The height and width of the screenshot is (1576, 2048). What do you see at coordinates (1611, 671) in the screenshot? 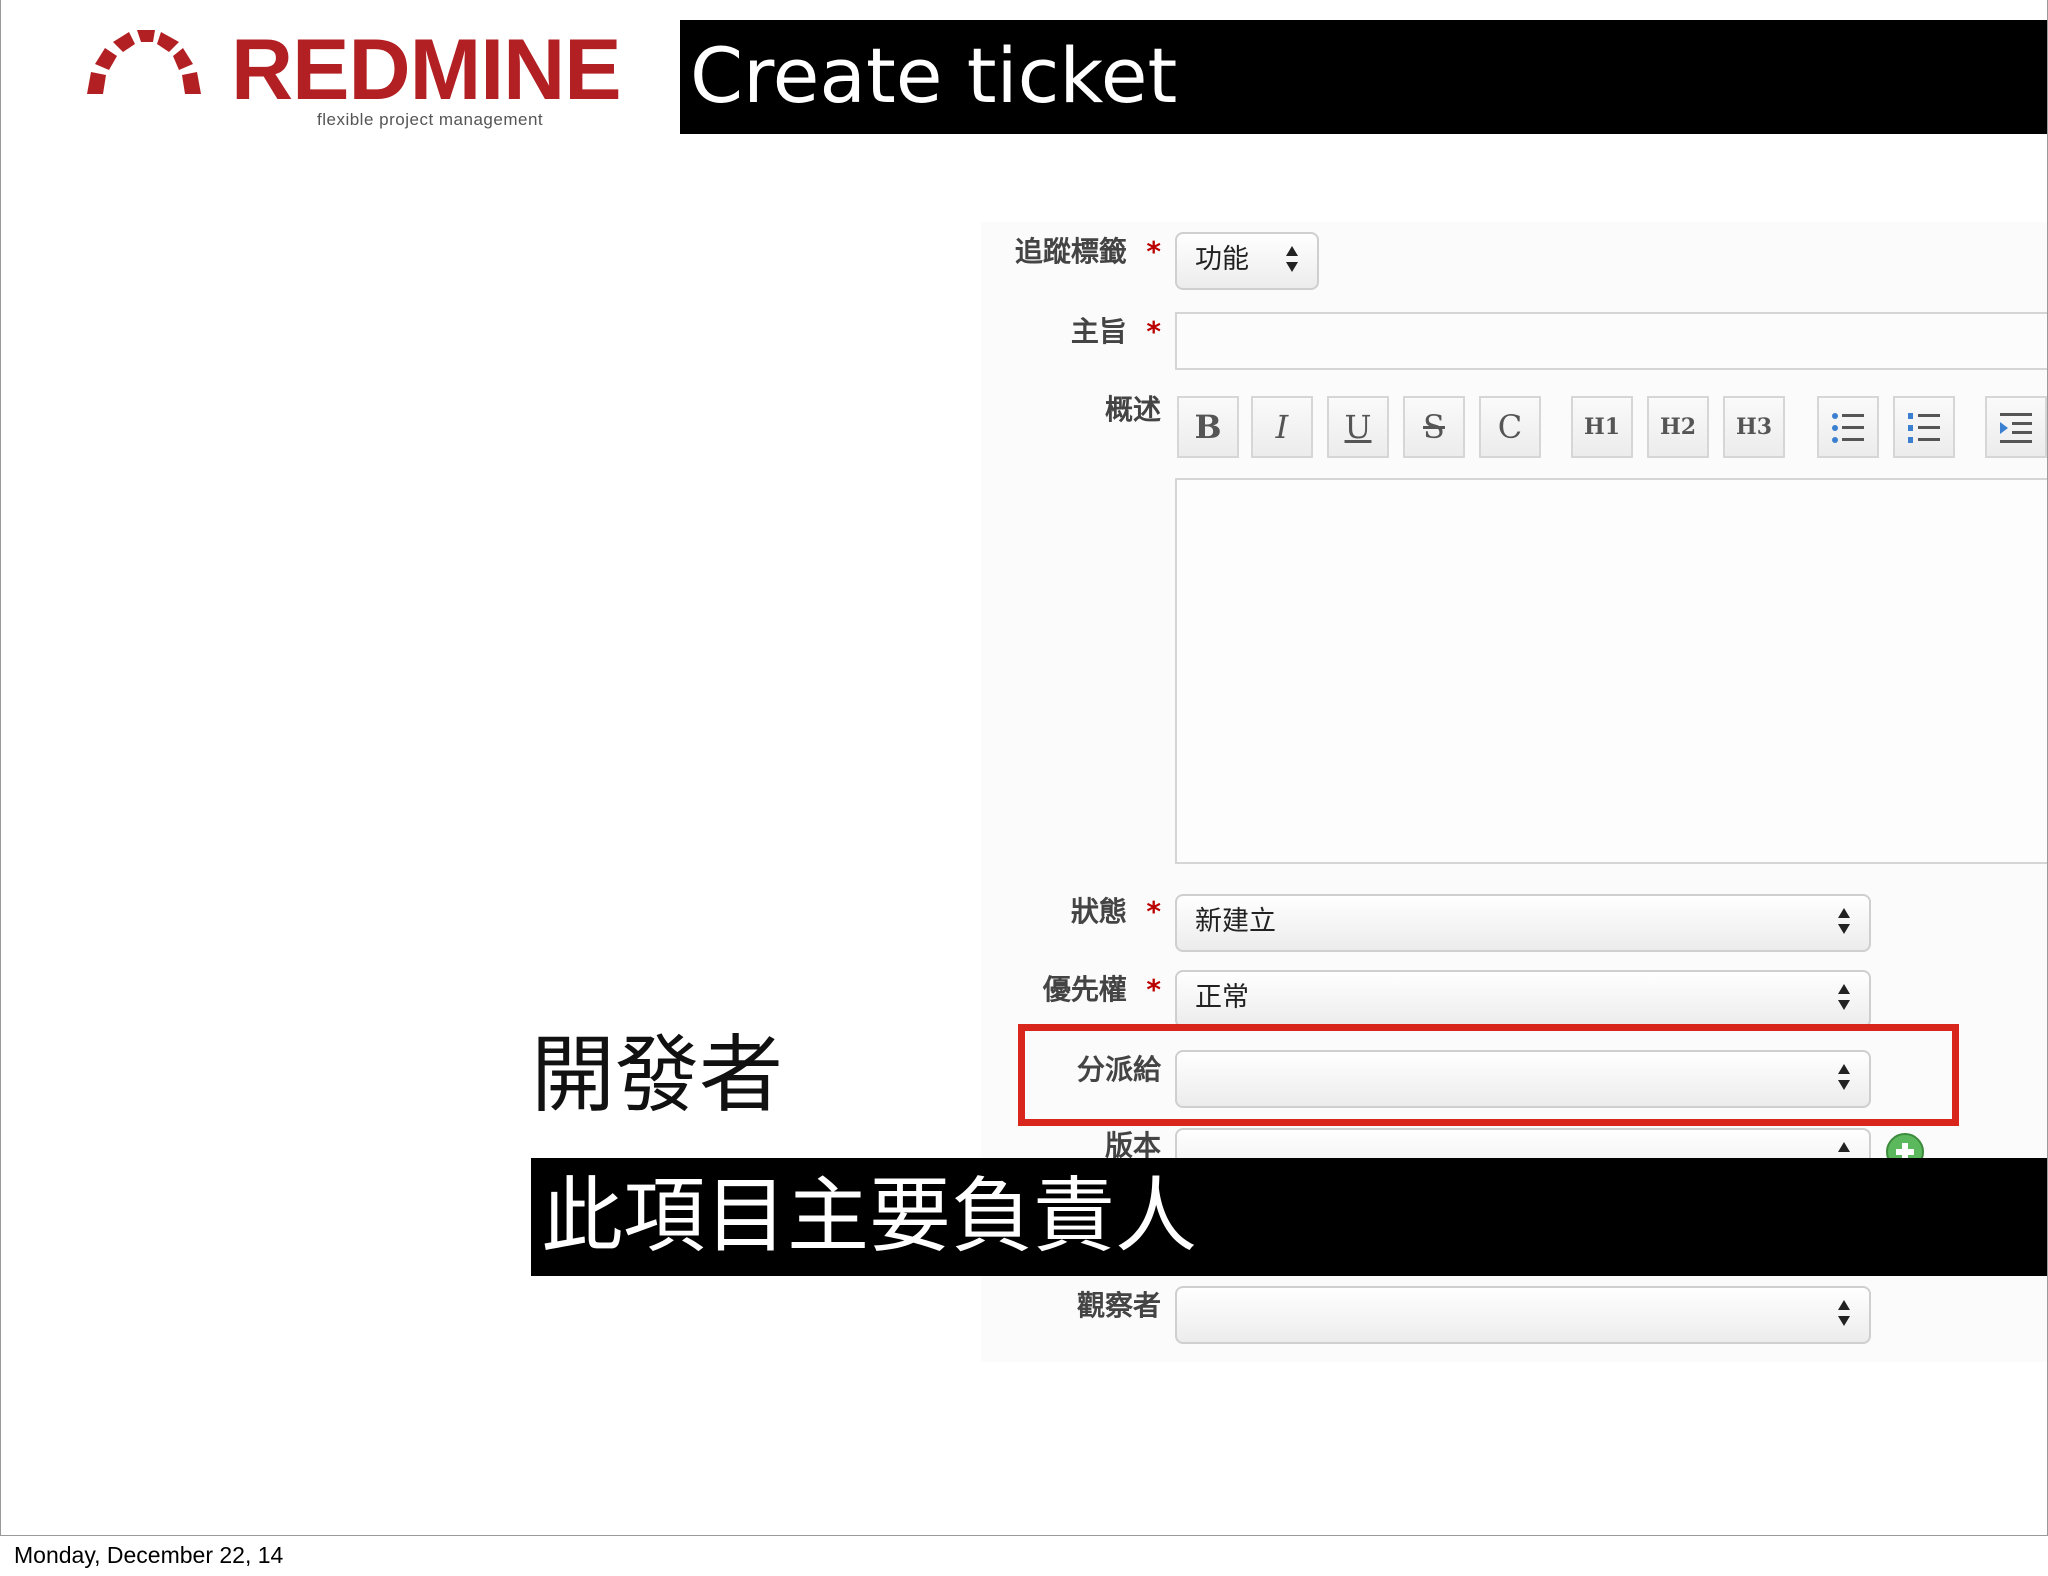
I see `description-textarea` at bounding box center [1611, 671].